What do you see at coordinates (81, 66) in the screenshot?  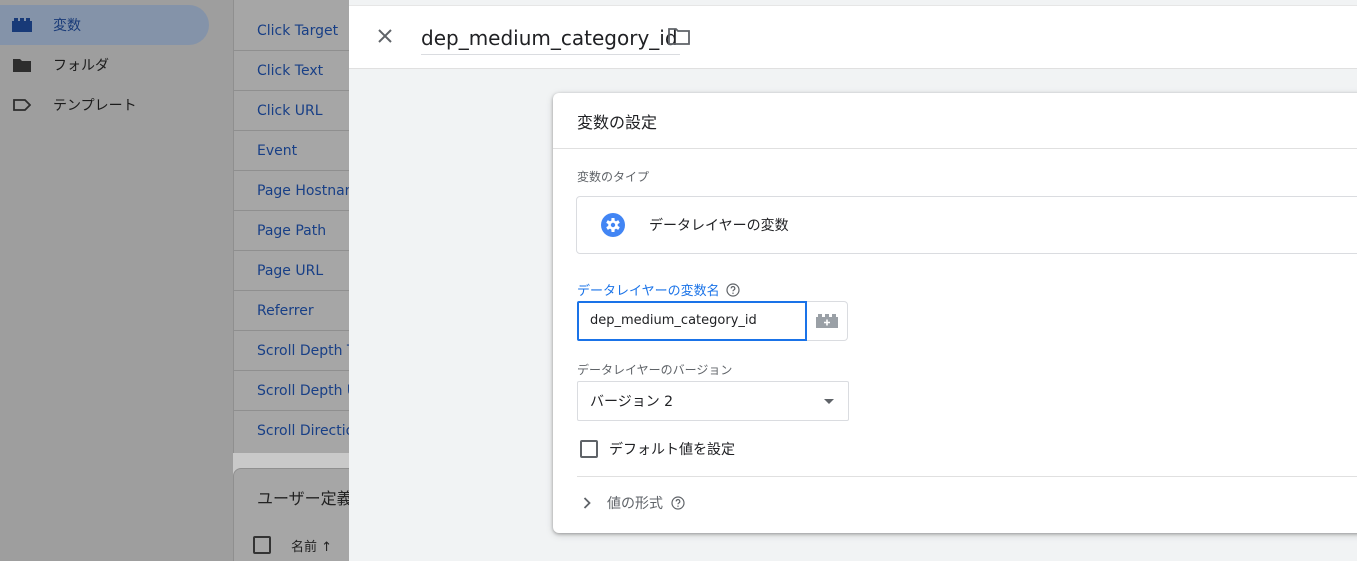 I see `nav-item-label: フォルダ` at bounding box center [81, 66].